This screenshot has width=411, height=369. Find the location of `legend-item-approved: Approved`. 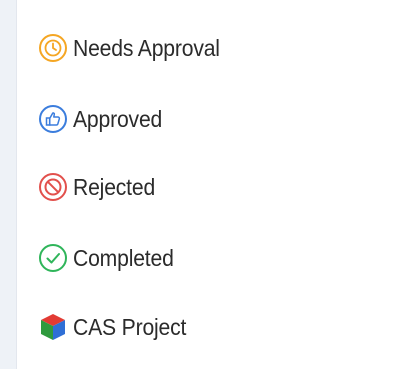

legend-item-approved: Approved is located at coordinates (103, 119).